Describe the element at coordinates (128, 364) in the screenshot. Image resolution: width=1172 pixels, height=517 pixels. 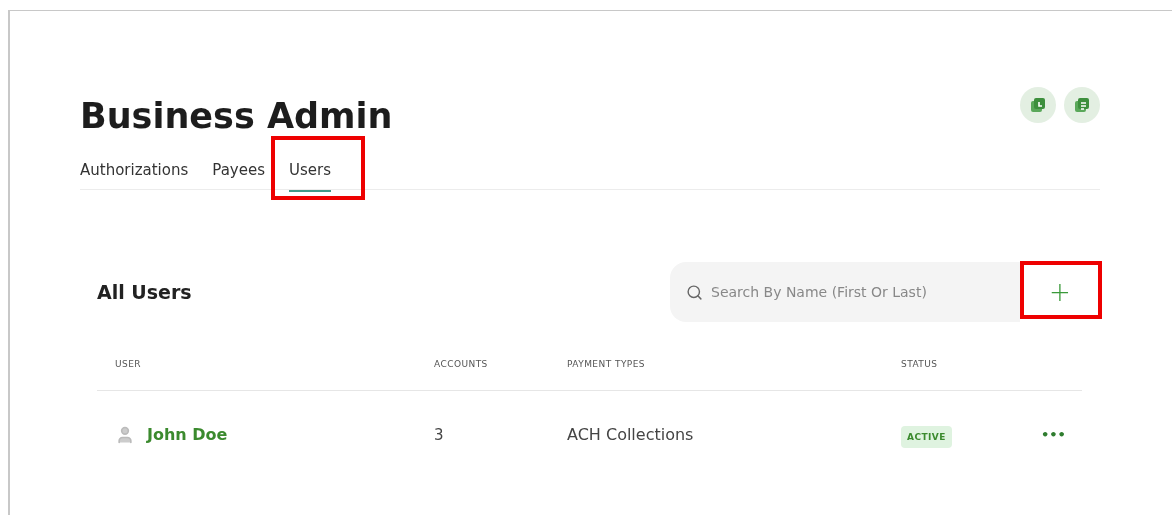
I see `column-header: USER` at that location.